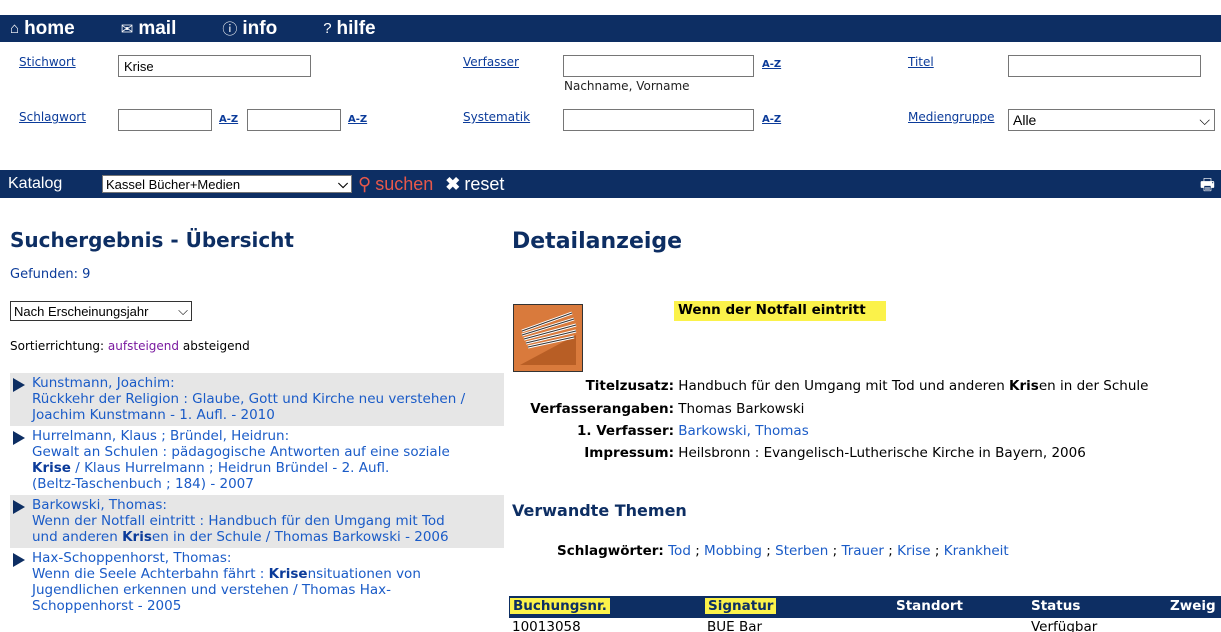 This screenshot has width=1221, height=632. I want to click on column-header-buchungsnr: Buchungsnr., so click(560, 606).